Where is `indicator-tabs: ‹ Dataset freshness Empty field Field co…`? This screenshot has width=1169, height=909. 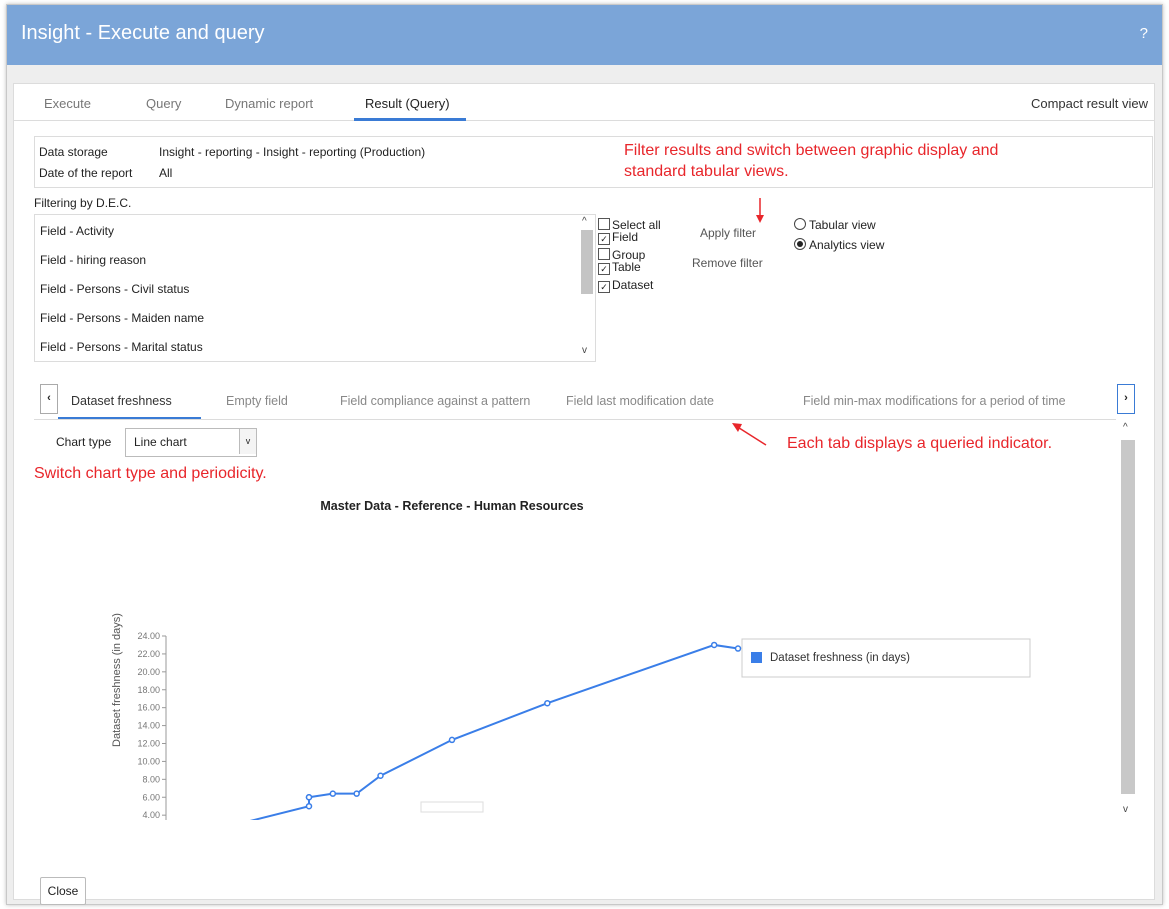
indicator-tabs: ‹ Dataset freshness Empty field Field co… is located at coordinates (594, 402).